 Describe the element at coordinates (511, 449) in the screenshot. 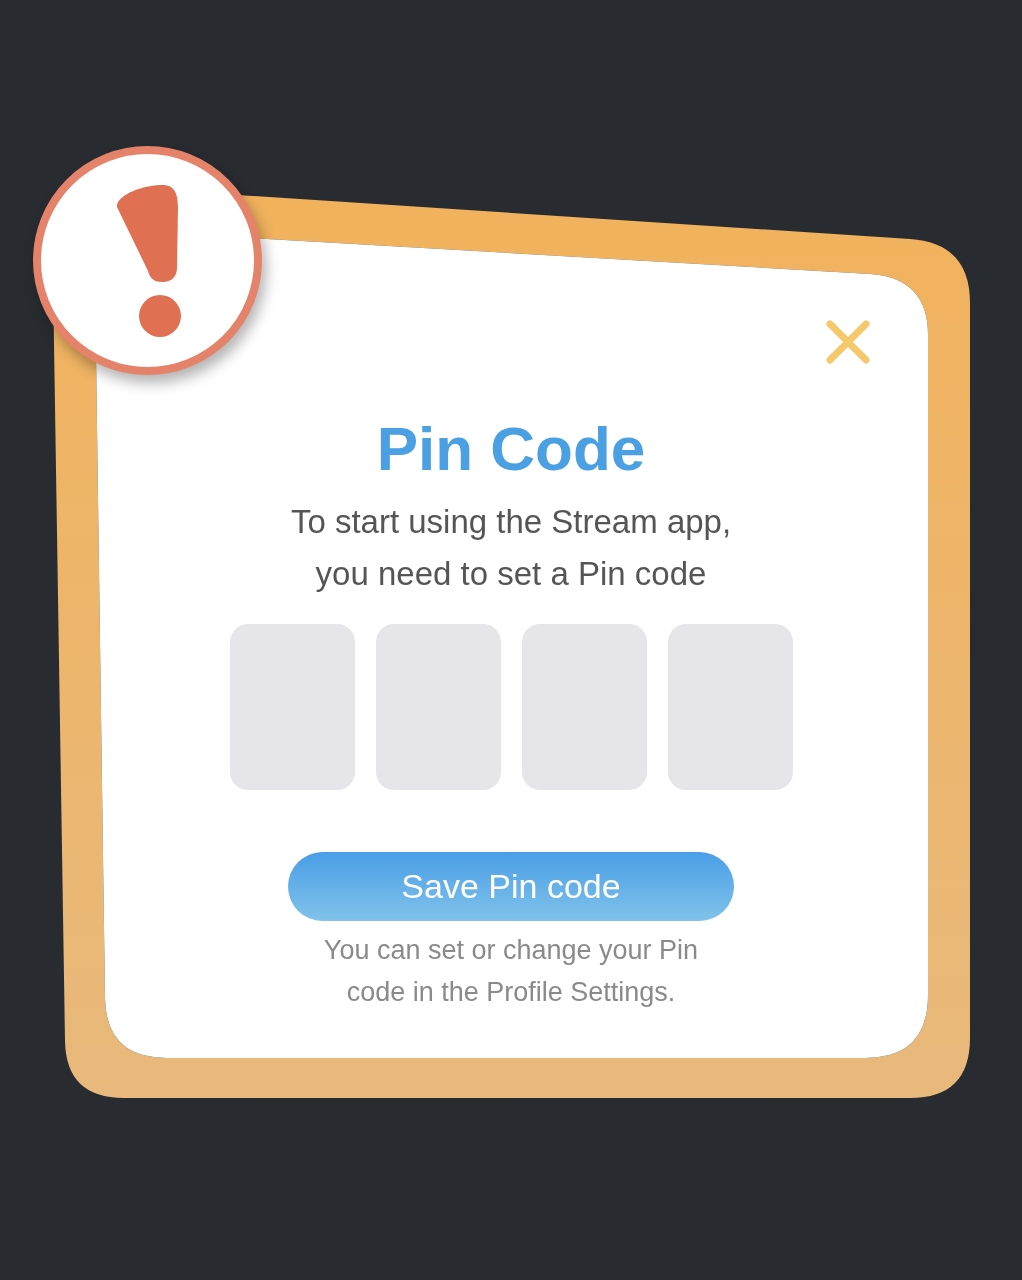

I see `dialog-title: Pin Code` at that location.